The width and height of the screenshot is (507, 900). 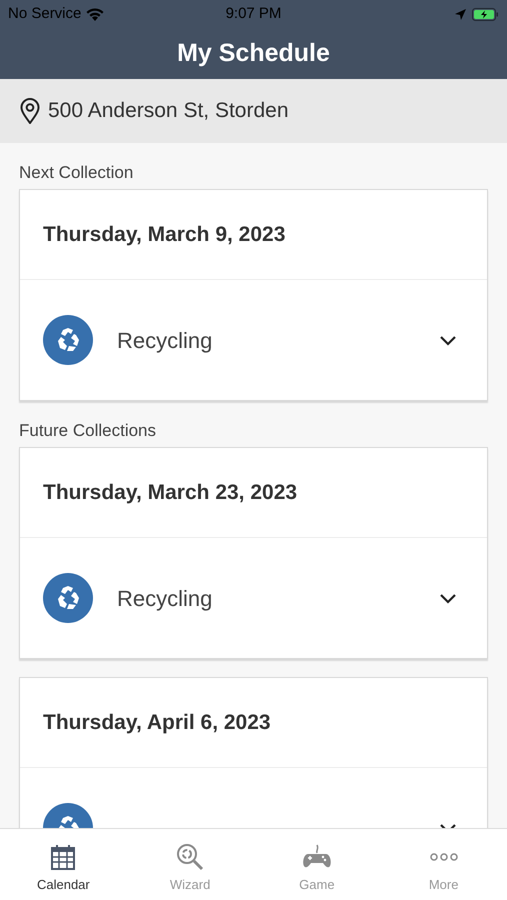 I want to click on location-arrow-icon, so click(x=460, y=14).